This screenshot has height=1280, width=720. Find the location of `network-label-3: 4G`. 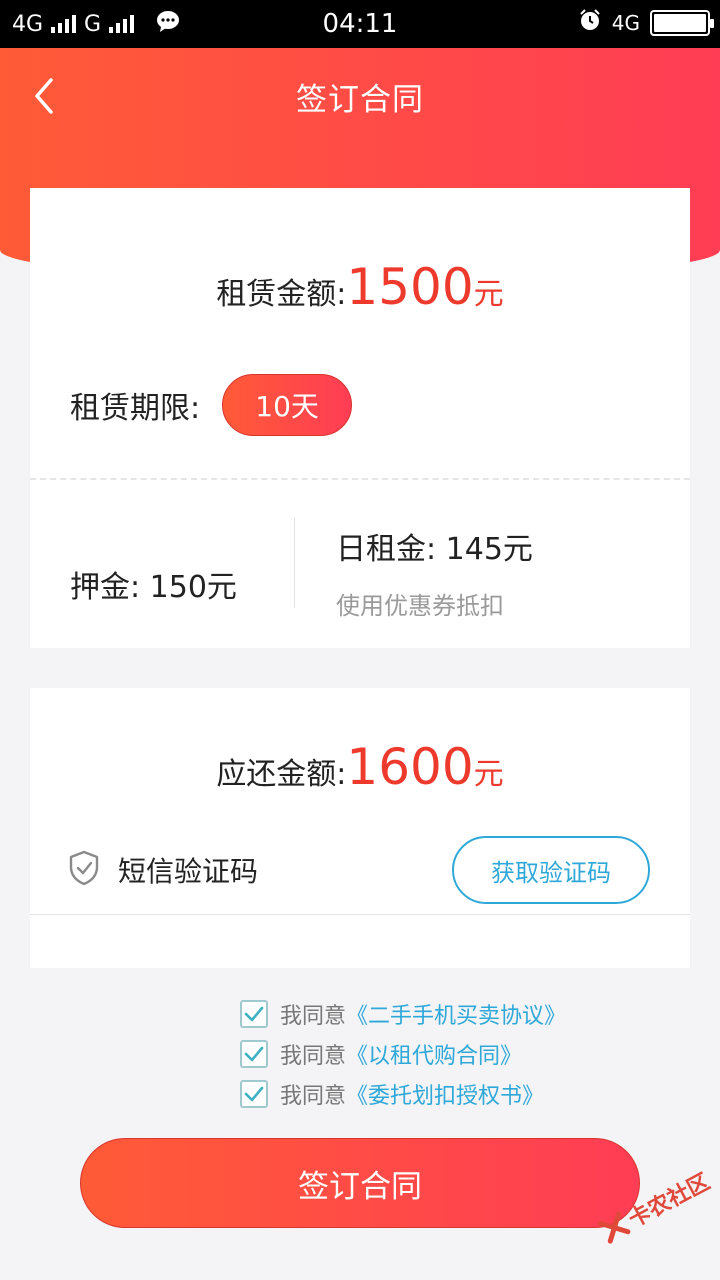

network-label-3: 4G is located at coordinates (625, 23).